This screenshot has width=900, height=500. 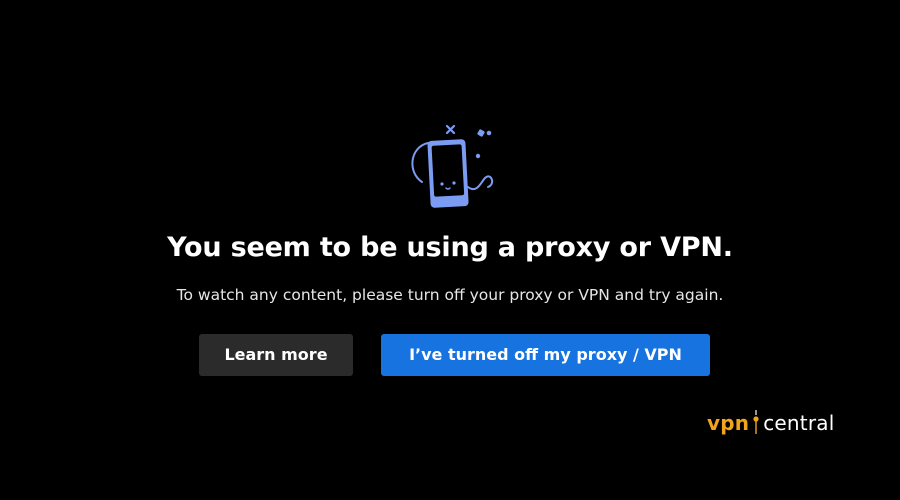 I want to click on watermark-brand-right: central, so click(x=799, y=423).